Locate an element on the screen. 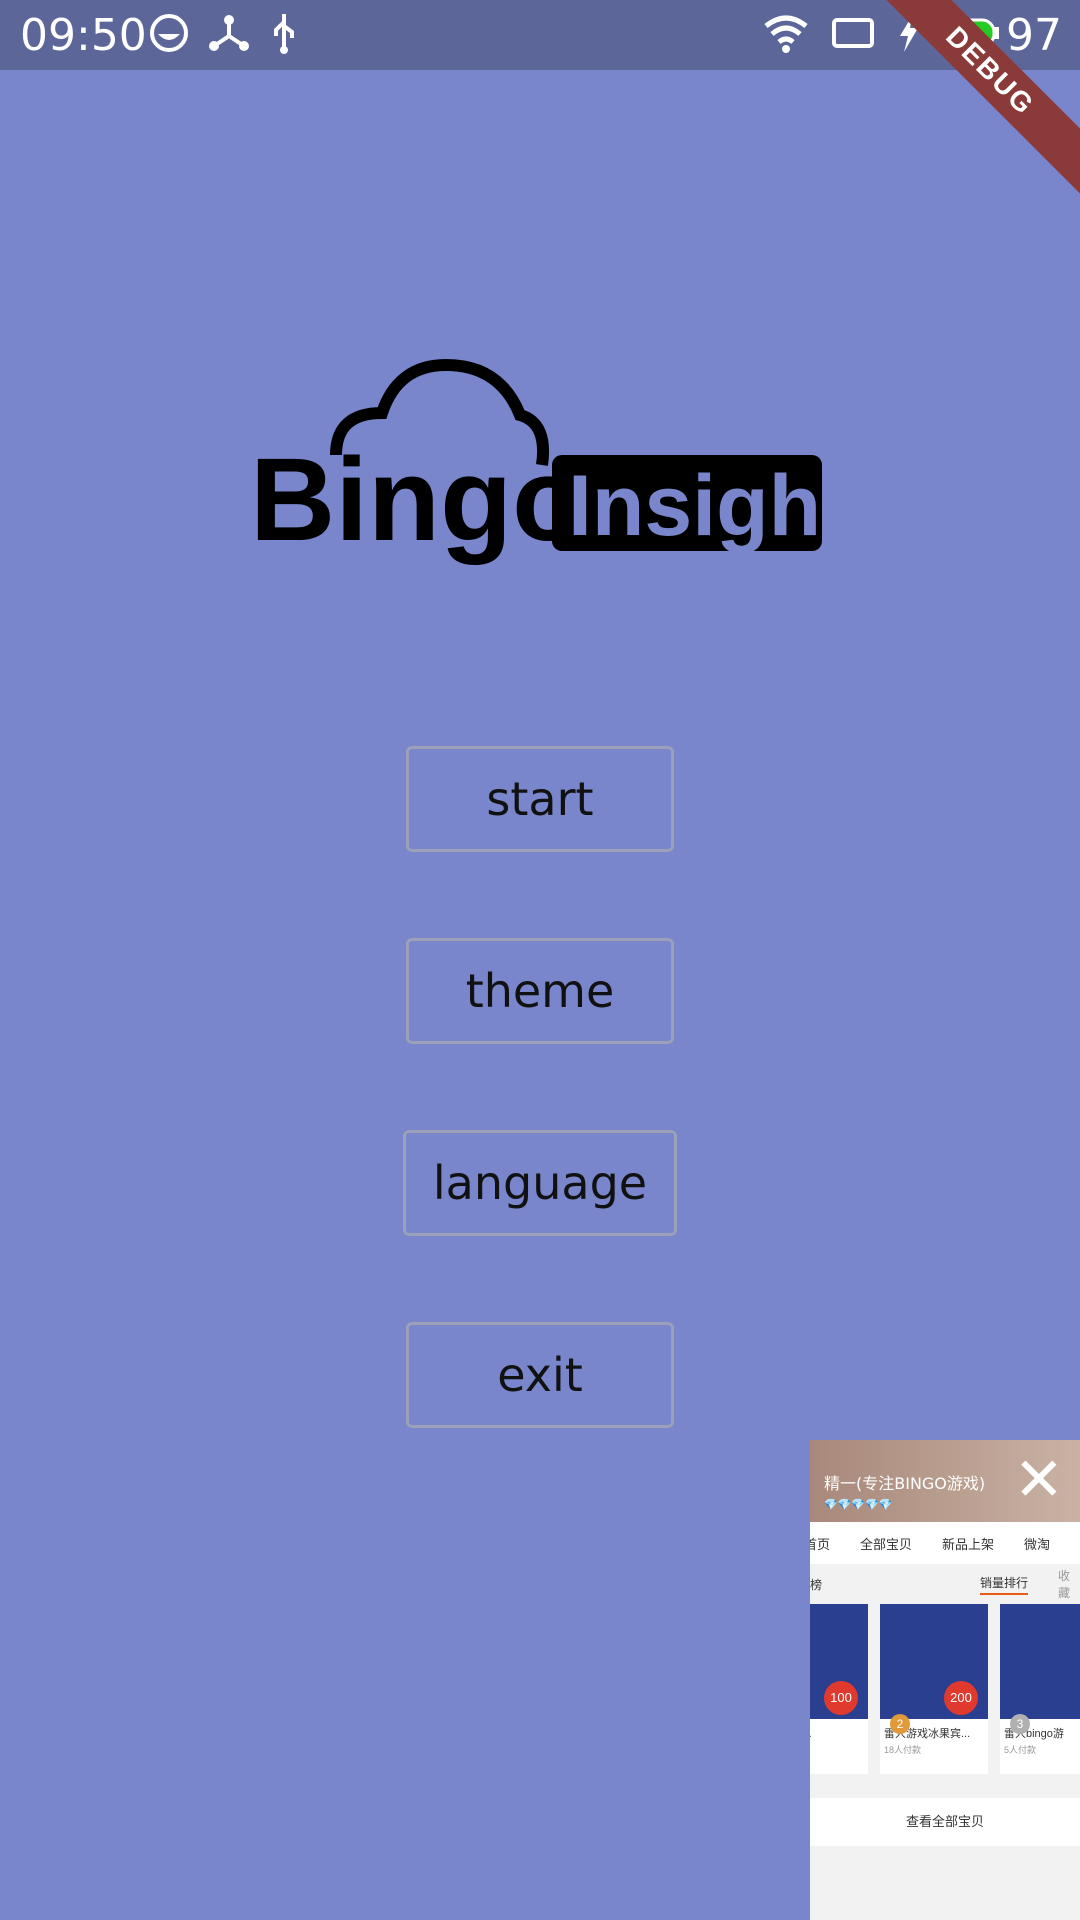  product-badge: 200 is located at coordinates (961, 1698).